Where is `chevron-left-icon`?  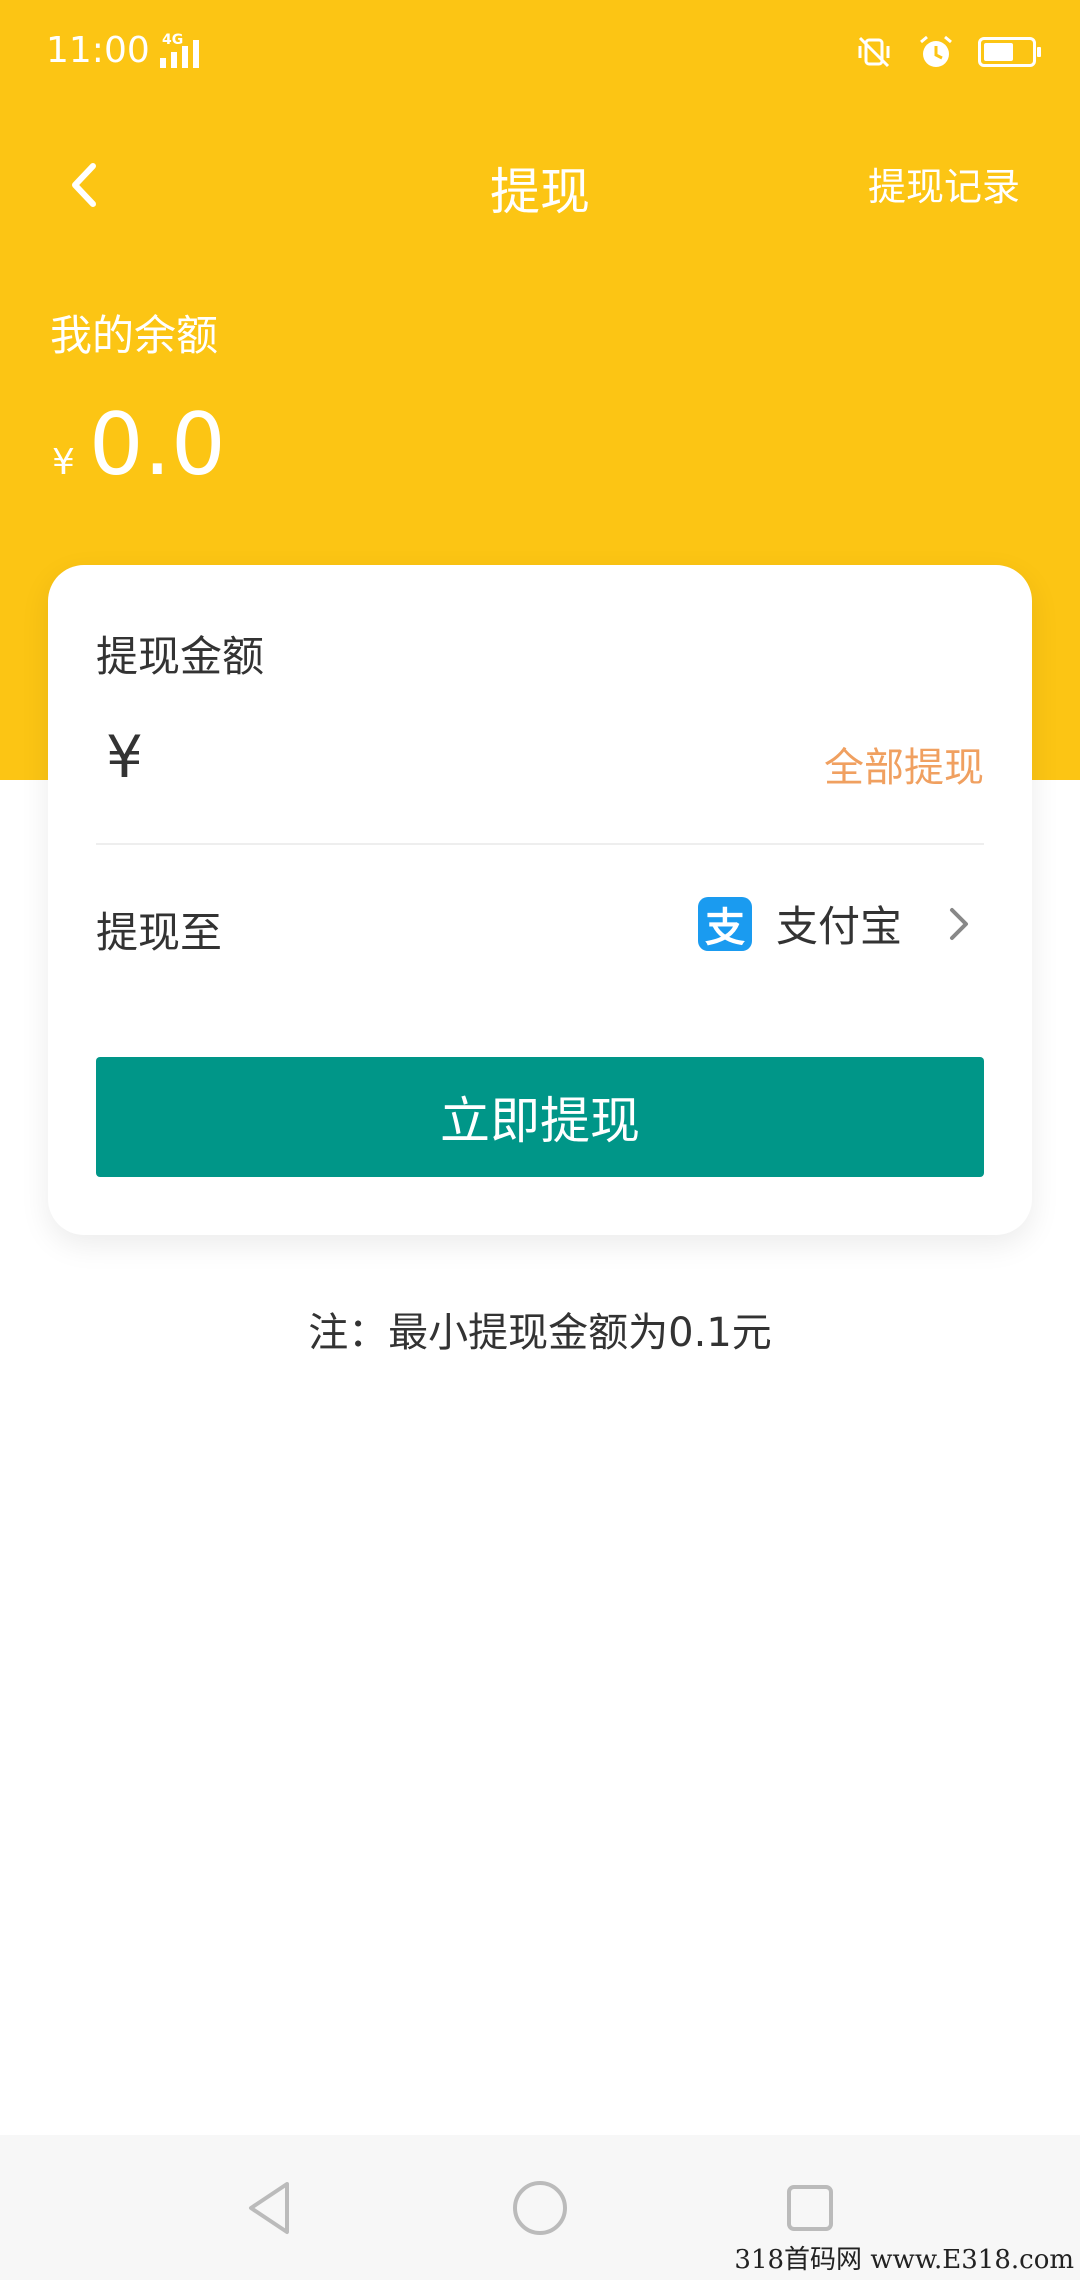 chevron-left-icon is located at coordinates (84, 185).